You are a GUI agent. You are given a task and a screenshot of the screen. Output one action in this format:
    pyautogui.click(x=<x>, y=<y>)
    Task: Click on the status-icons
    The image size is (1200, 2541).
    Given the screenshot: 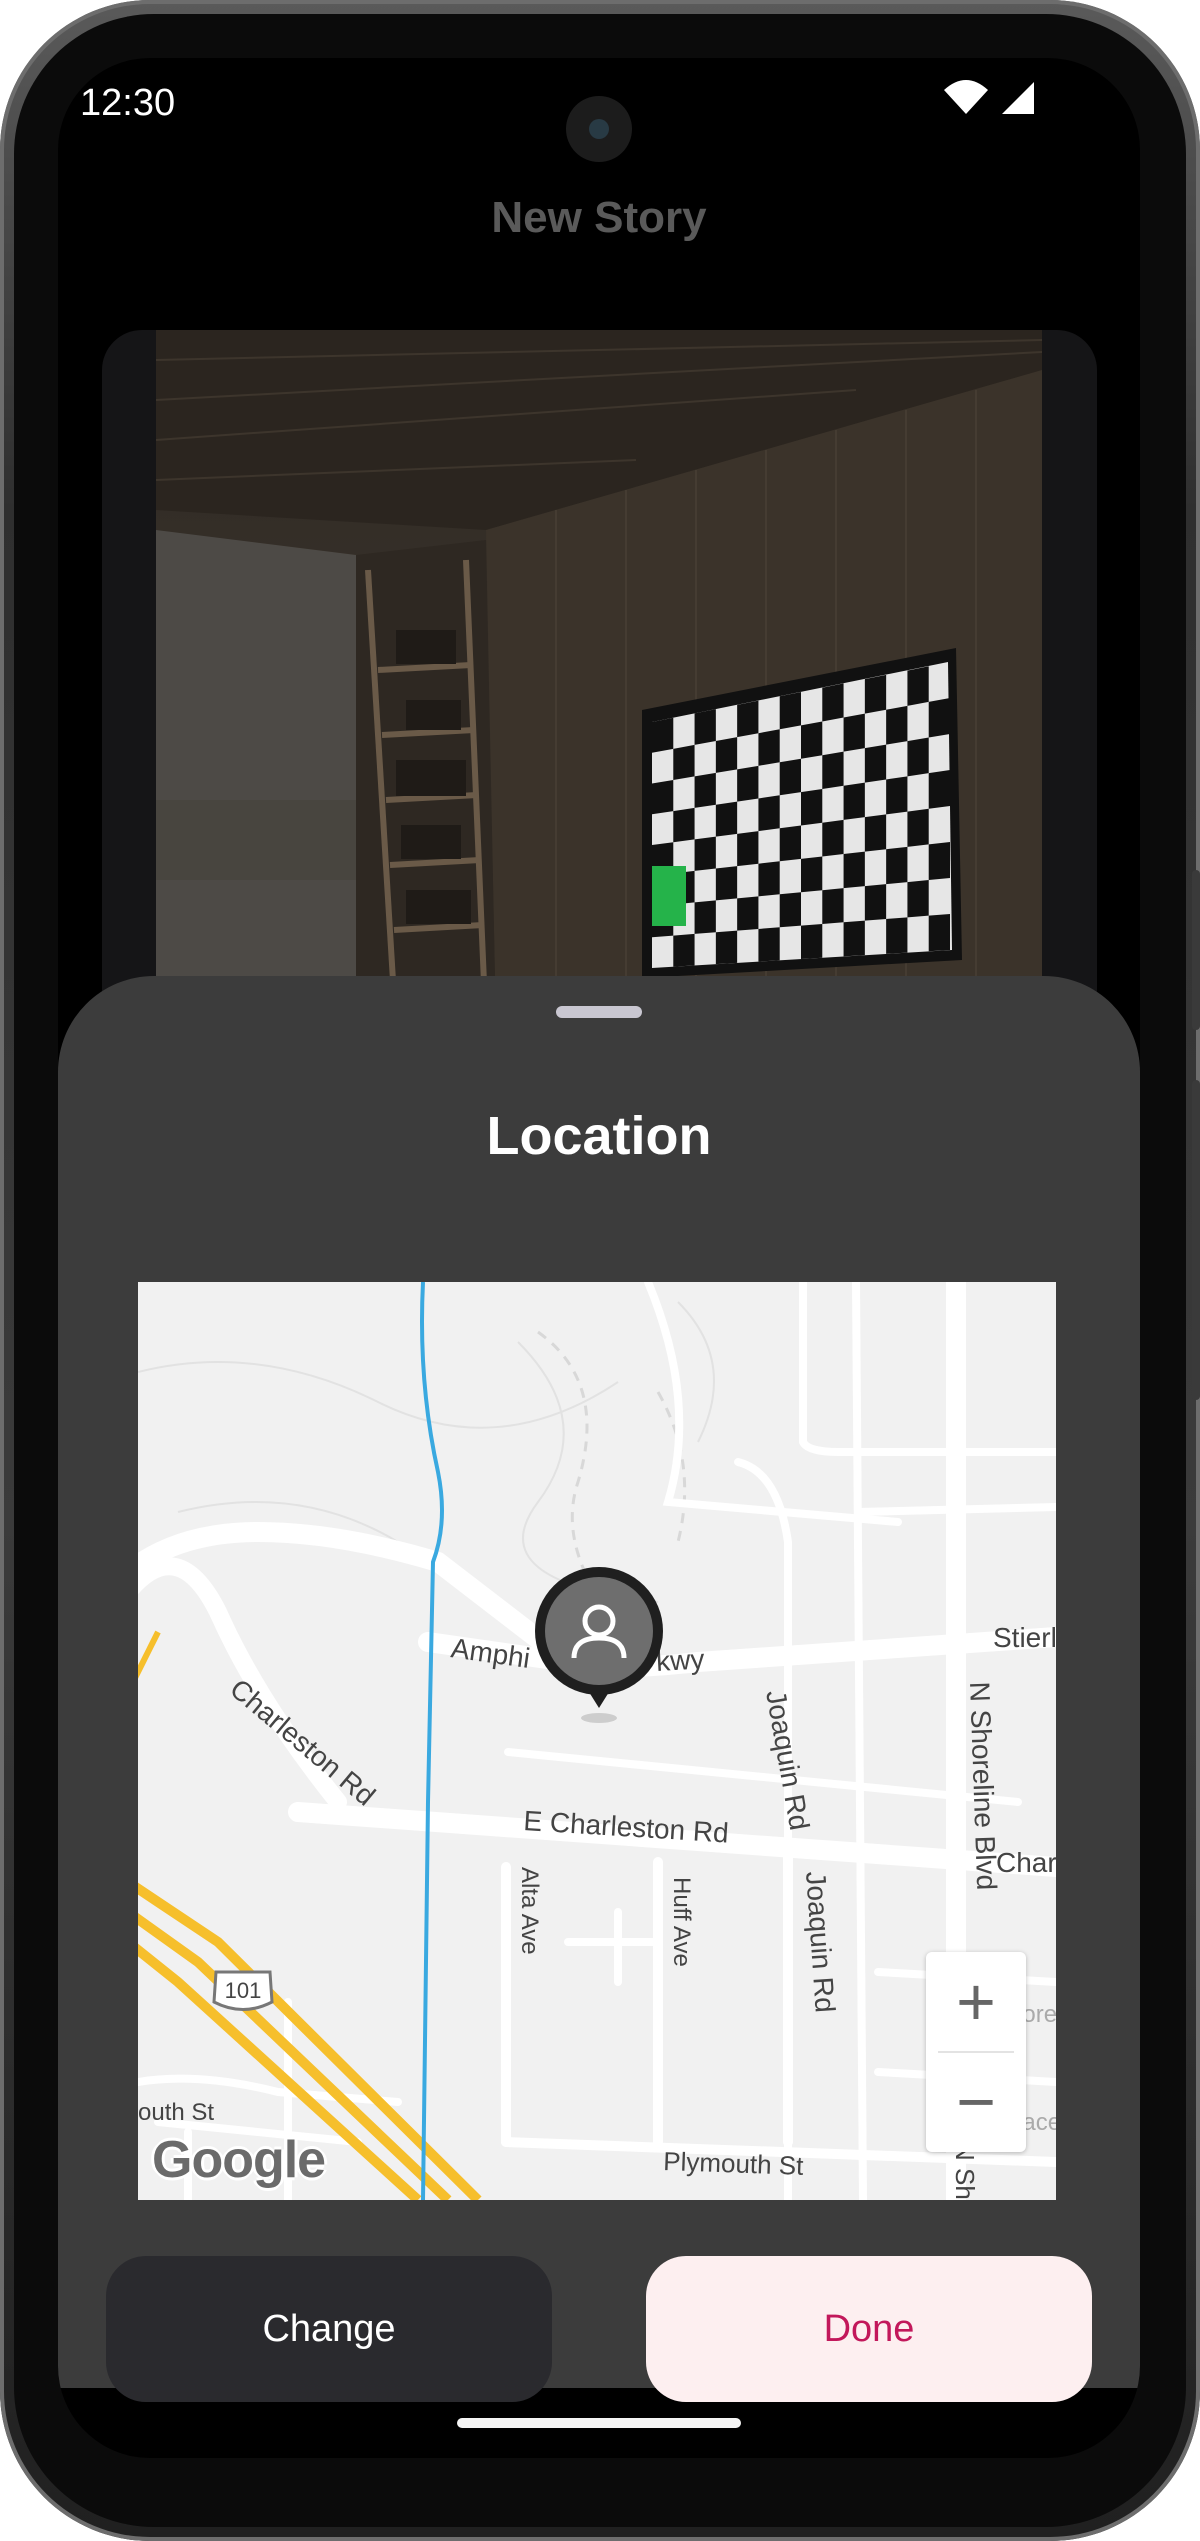 What is the action you would take?
    pyautogui.click(x=995, y=102)
    